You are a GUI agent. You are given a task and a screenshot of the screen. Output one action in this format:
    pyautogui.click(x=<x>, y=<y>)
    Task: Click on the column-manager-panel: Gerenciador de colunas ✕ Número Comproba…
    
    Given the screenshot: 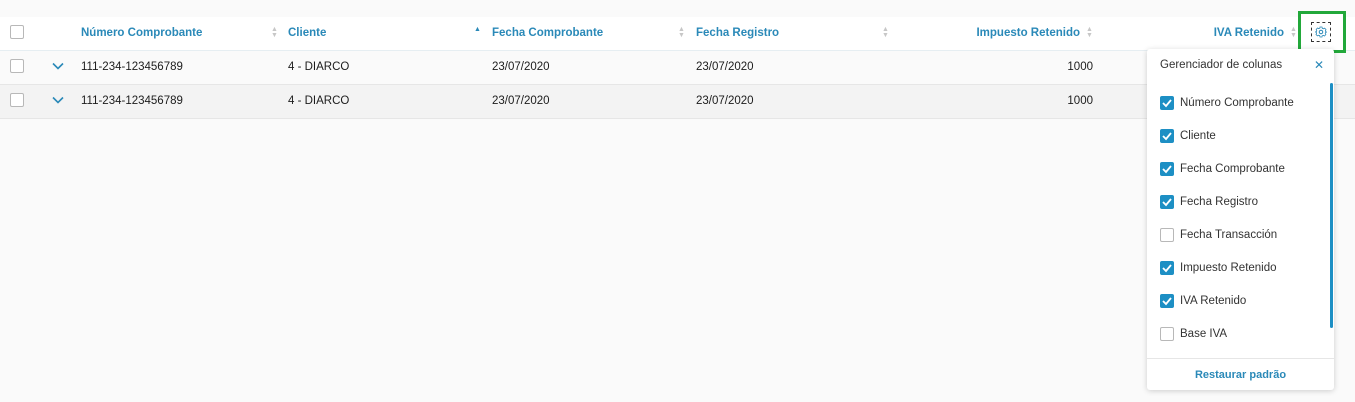 What is the action you would take?
    pyautogui.click(x=1240, y=219)
    